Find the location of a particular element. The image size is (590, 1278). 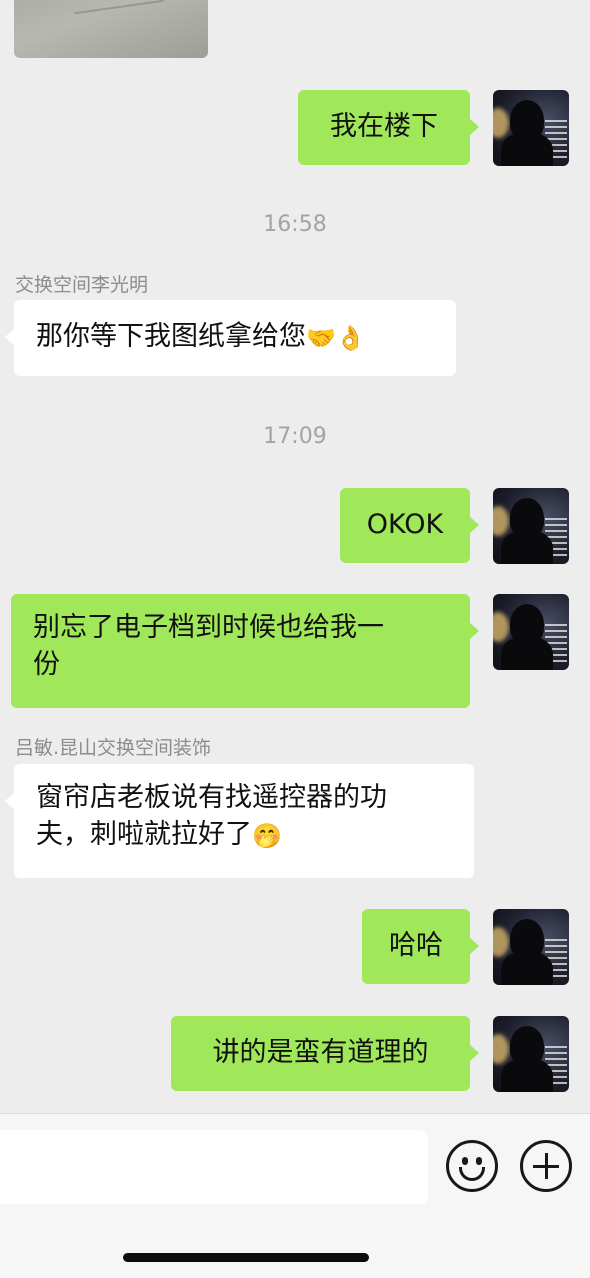

message-bubble-received: 窗帘店老板说有找遥控器的功 夫，刺啦就拉好了🤭 is located at coordinates (239, 821).